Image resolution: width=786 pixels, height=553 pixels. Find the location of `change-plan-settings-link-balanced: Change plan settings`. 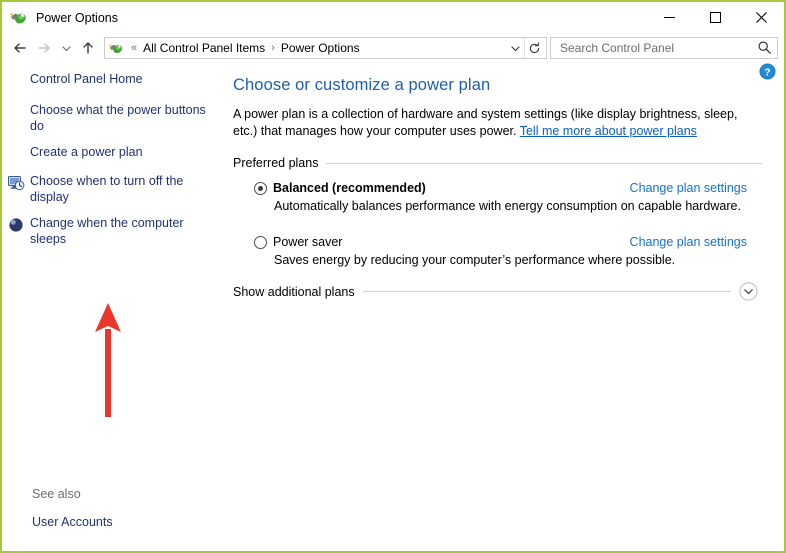

change-plan-settings-link-balanced: Change plan settings is located at coordinates (696, 188).